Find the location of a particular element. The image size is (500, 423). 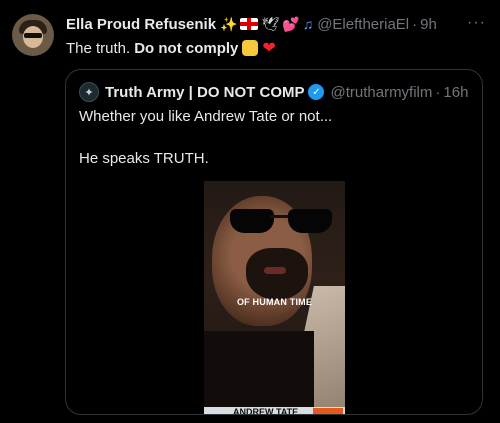

video-lower-third: ANDREW TATE is located at coordinates (274, 411).